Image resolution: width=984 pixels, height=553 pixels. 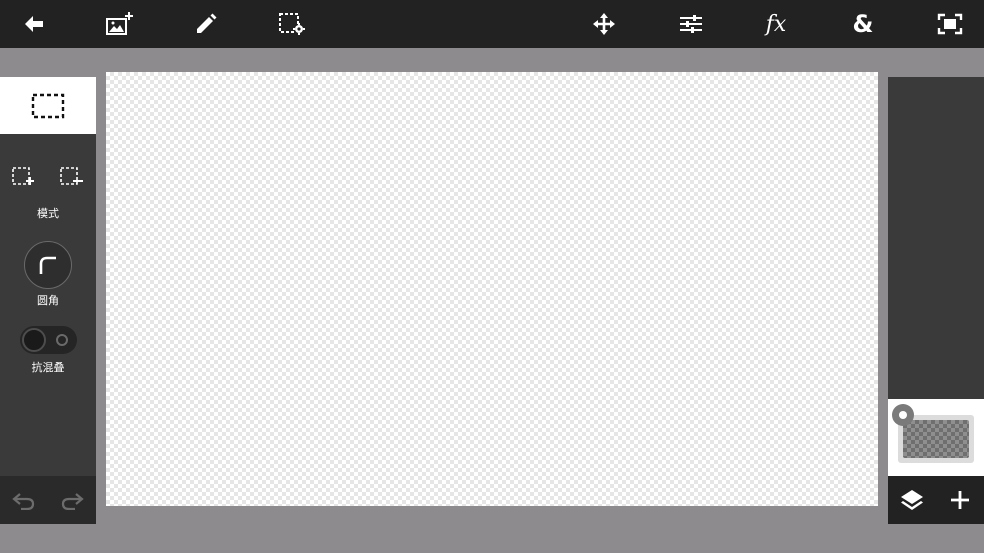 I want to click on pencil-icon, so click(x=207, y=23).